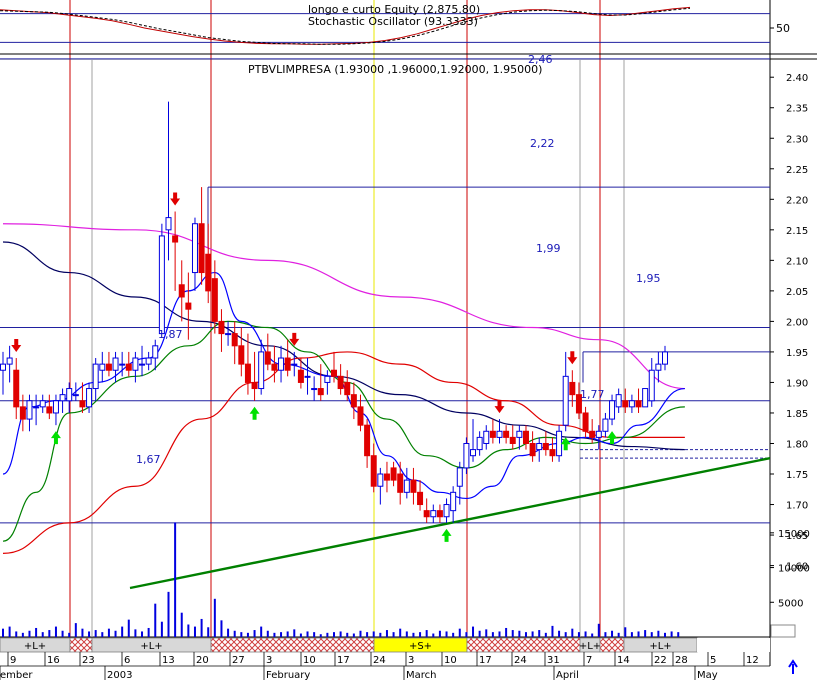  What do you see at coordinates (175, 199) in the screenshot?
I see `sell-arrow-icon` at bounding box center [175, 199].